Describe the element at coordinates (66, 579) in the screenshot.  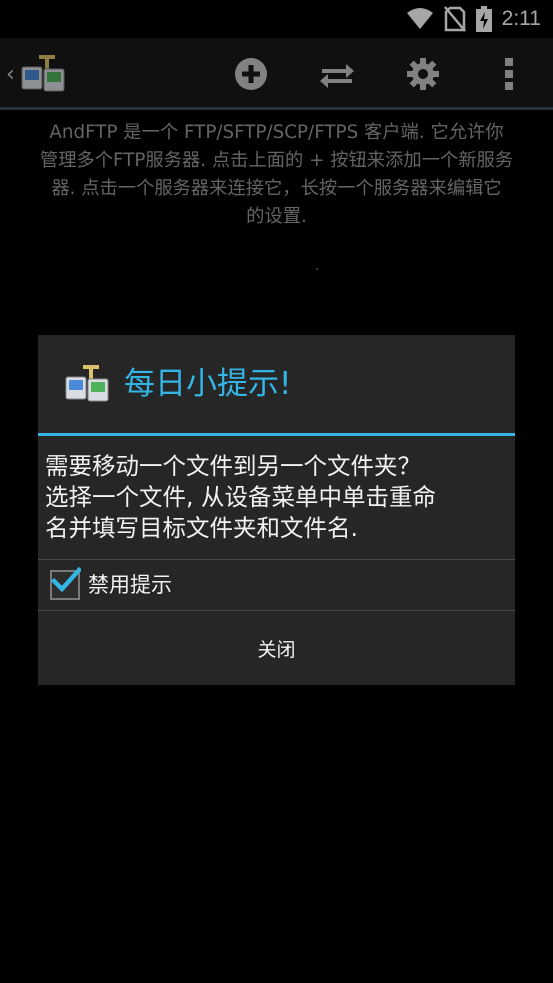
I see `checkmark-icon` at that location.